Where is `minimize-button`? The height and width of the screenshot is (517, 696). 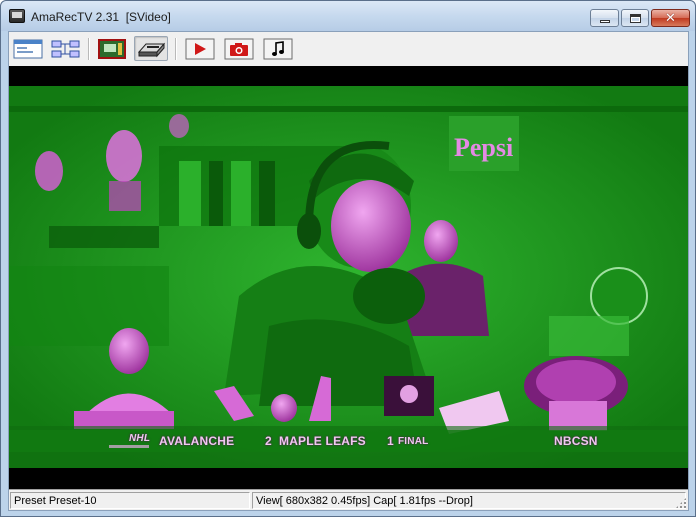
minimize-button is located at coordinates (604, 18).